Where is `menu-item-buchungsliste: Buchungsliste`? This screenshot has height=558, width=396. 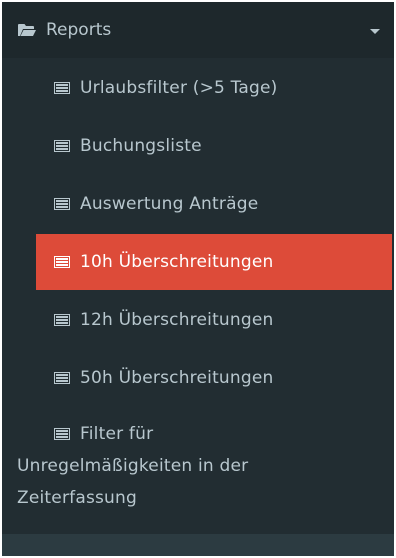 menu-item-buchungsliste: Buchungsliste is located at coordinates (214, 146).